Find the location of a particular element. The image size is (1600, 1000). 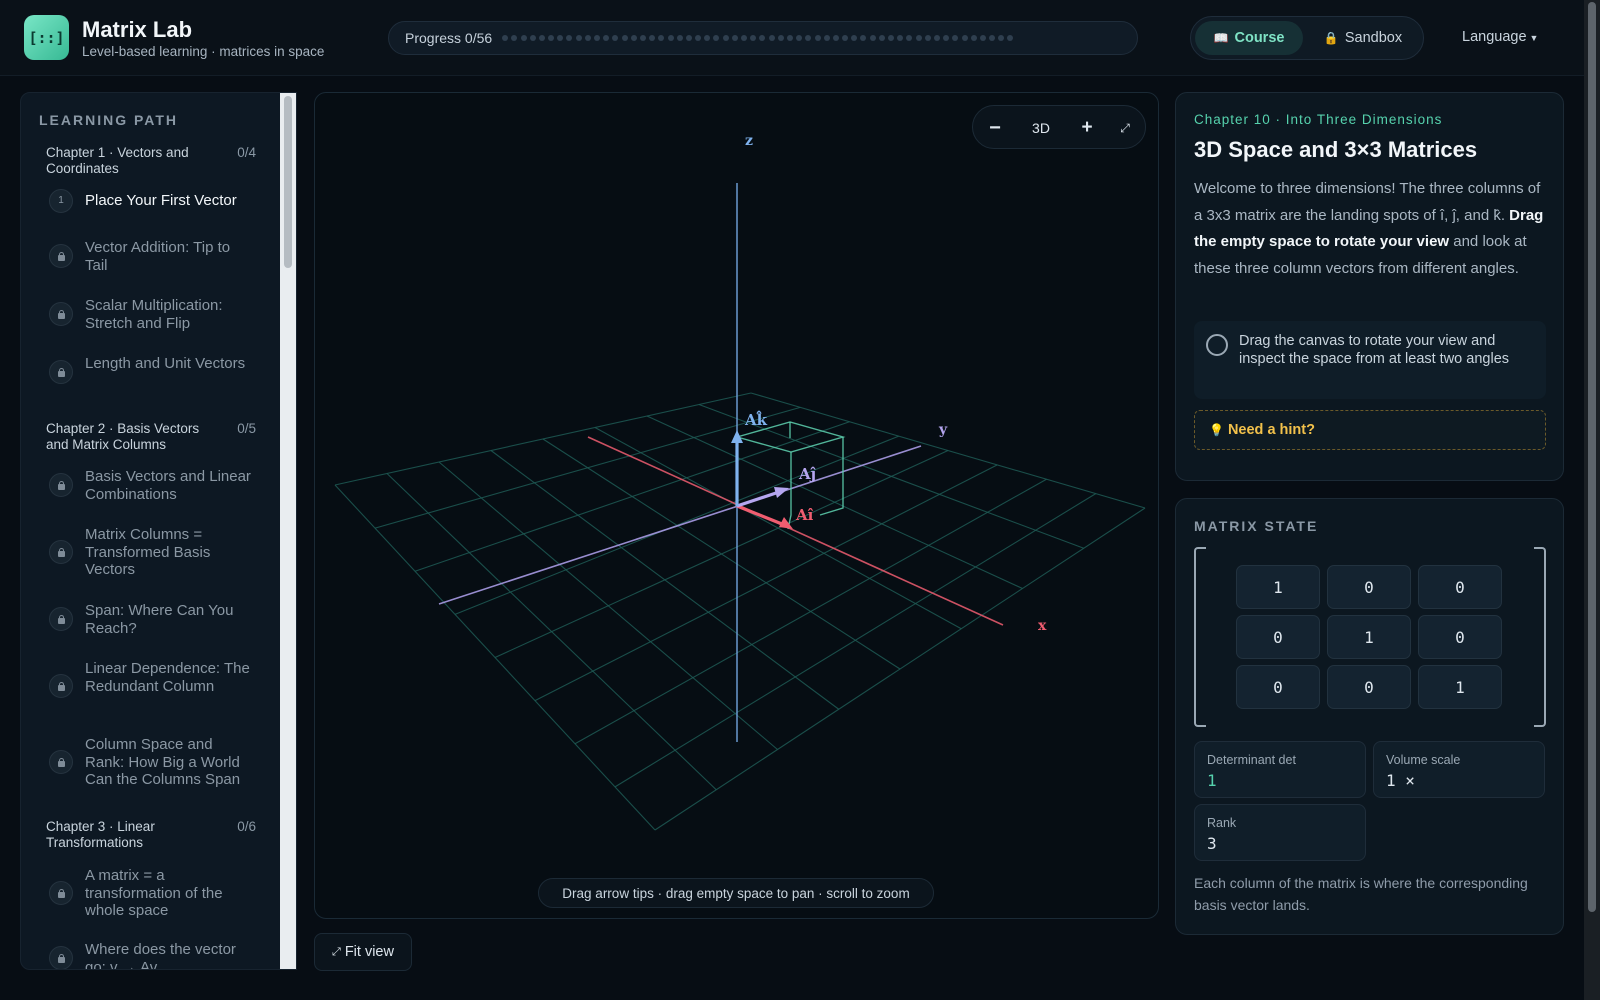

x-axis-line is located at coordinates (795, 531).